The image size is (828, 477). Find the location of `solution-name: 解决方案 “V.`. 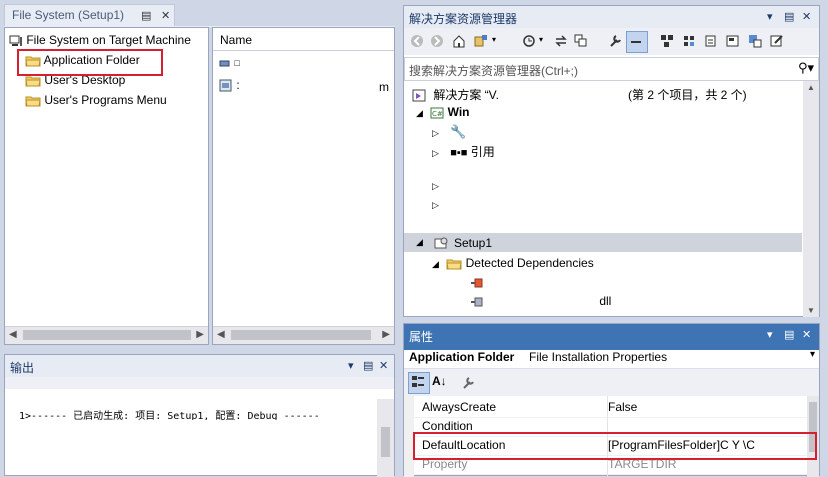

solution-name: 解决方案 “V. is located at coordinates (466, 95).